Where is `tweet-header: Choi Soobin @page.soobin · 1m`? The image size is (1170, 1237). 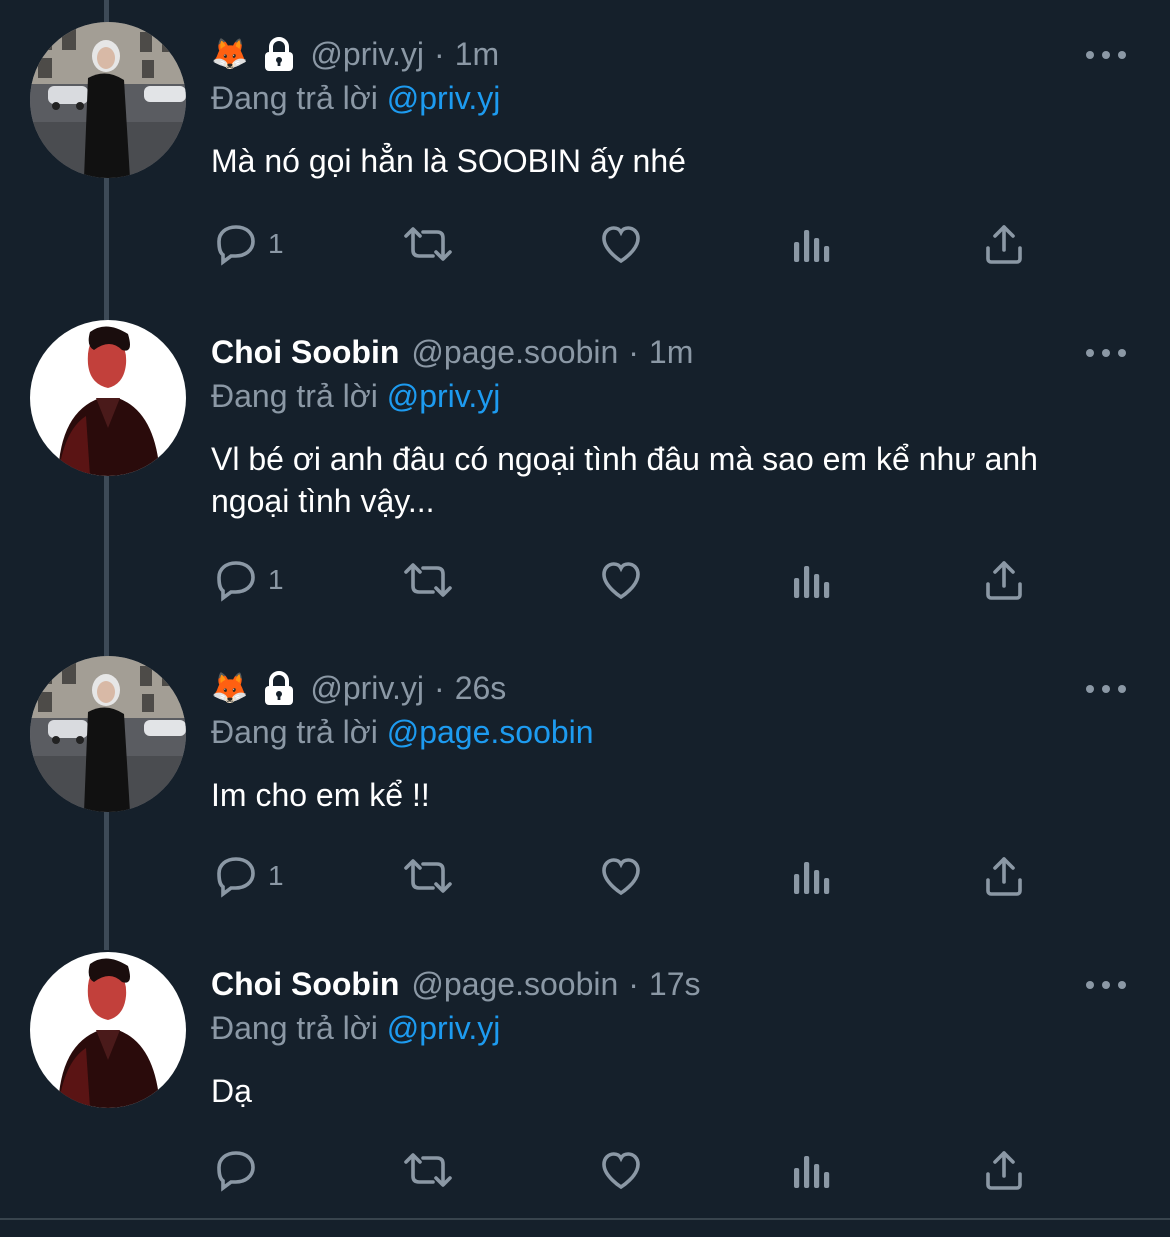 tweet-header: Choi Soobin @page.soobin · 1m is located at coordinates (452, 352).